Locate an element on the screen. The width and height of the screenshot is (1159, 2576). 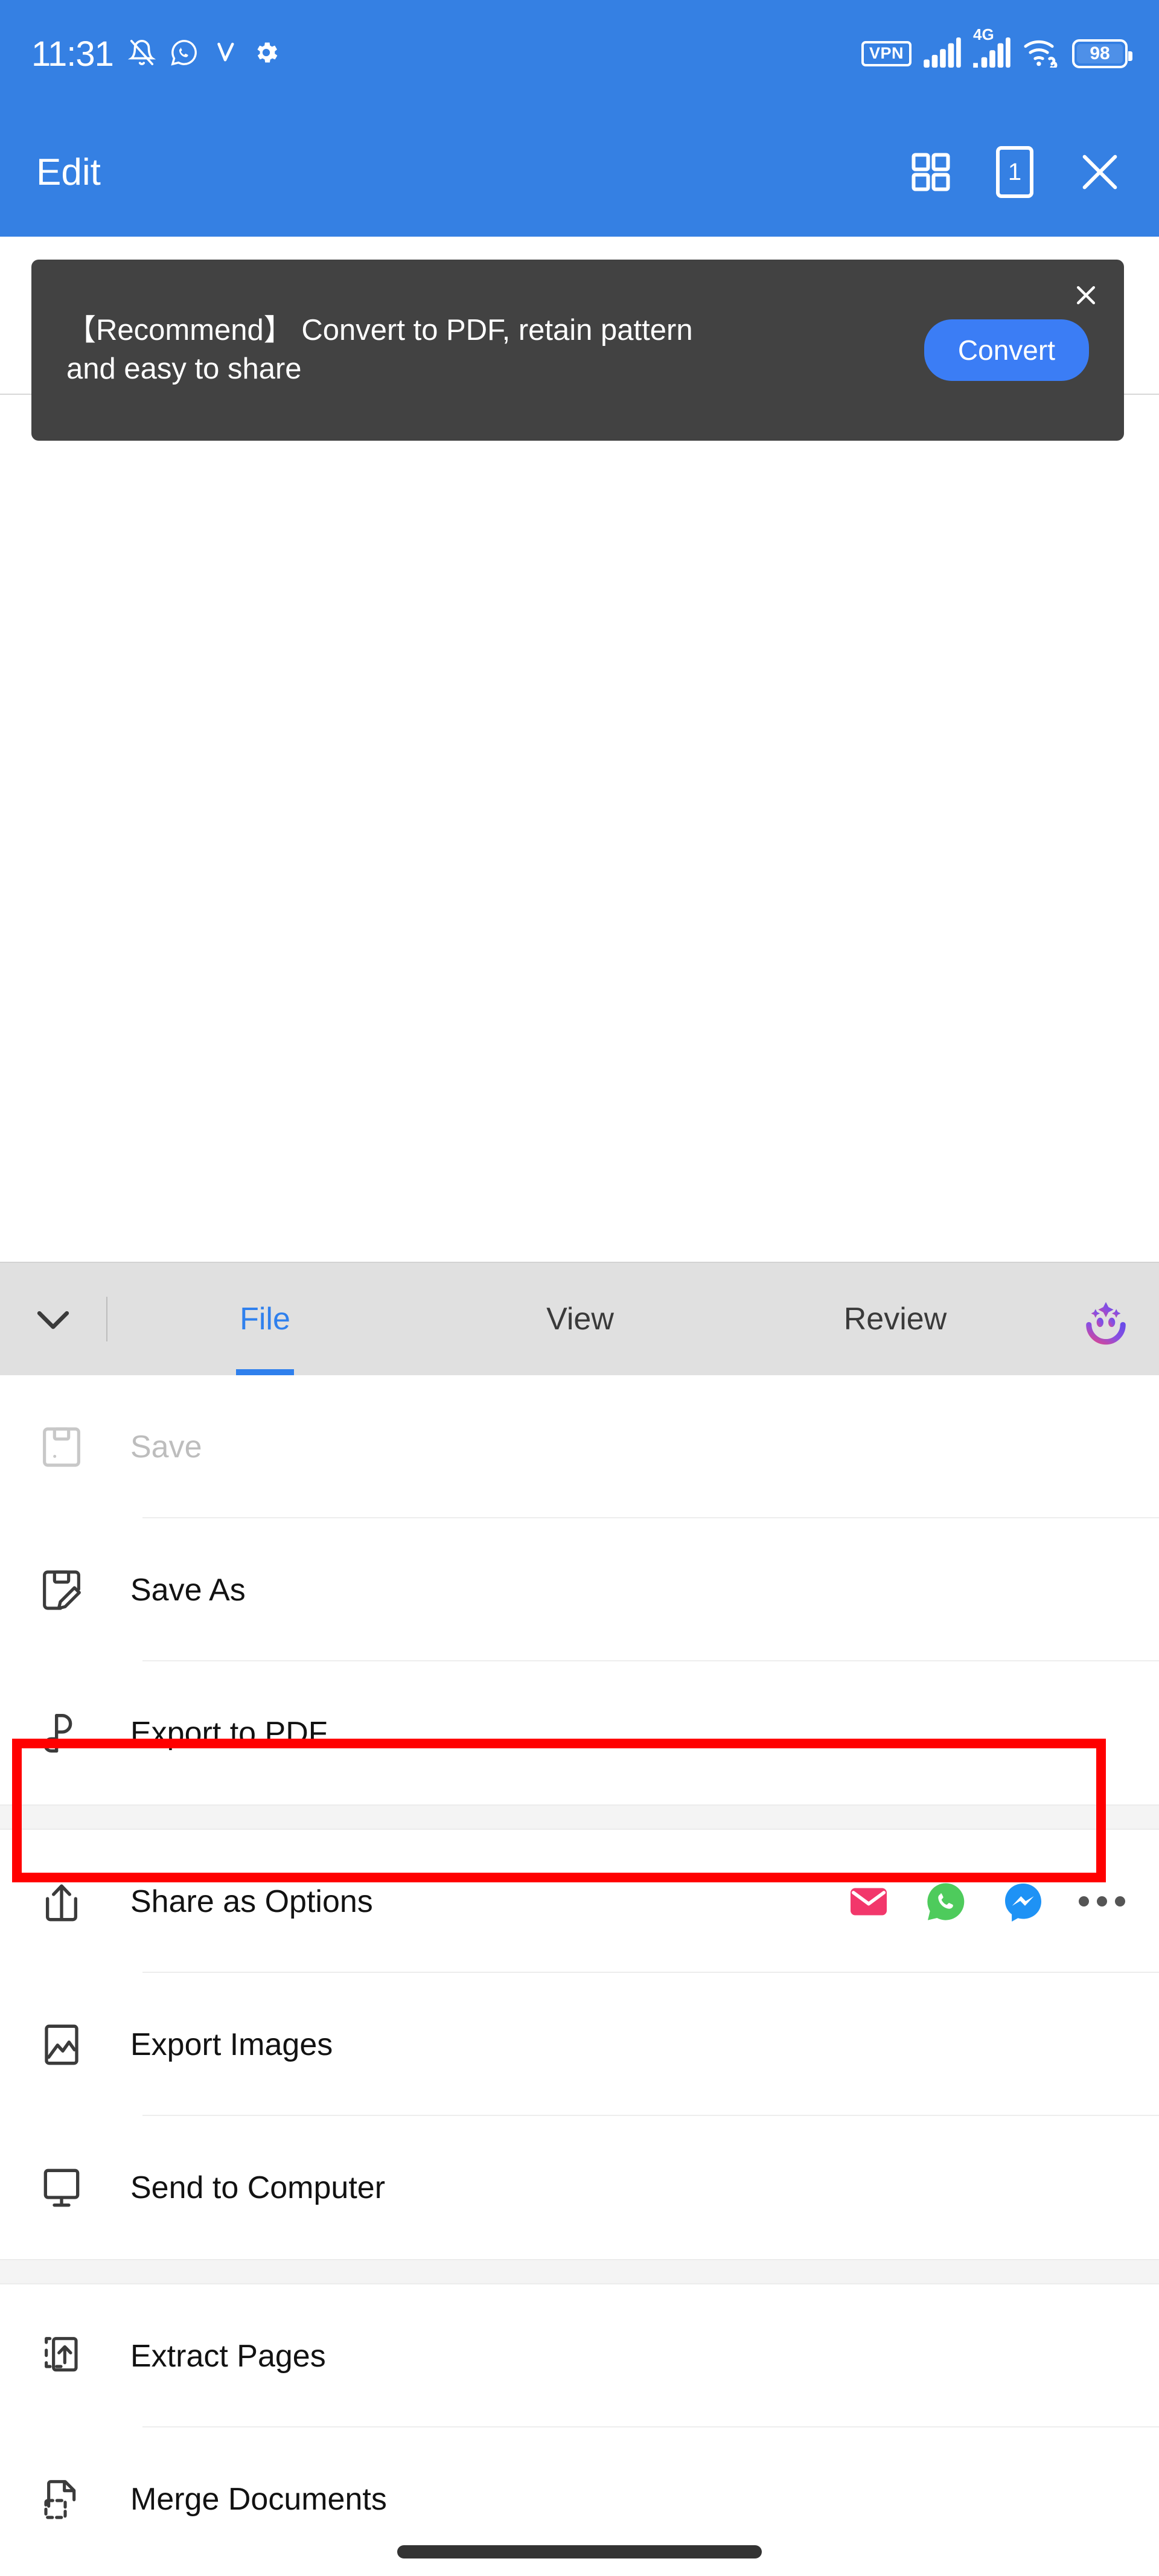
page-count-badge: 1 is located at coordinates (1014, 172).